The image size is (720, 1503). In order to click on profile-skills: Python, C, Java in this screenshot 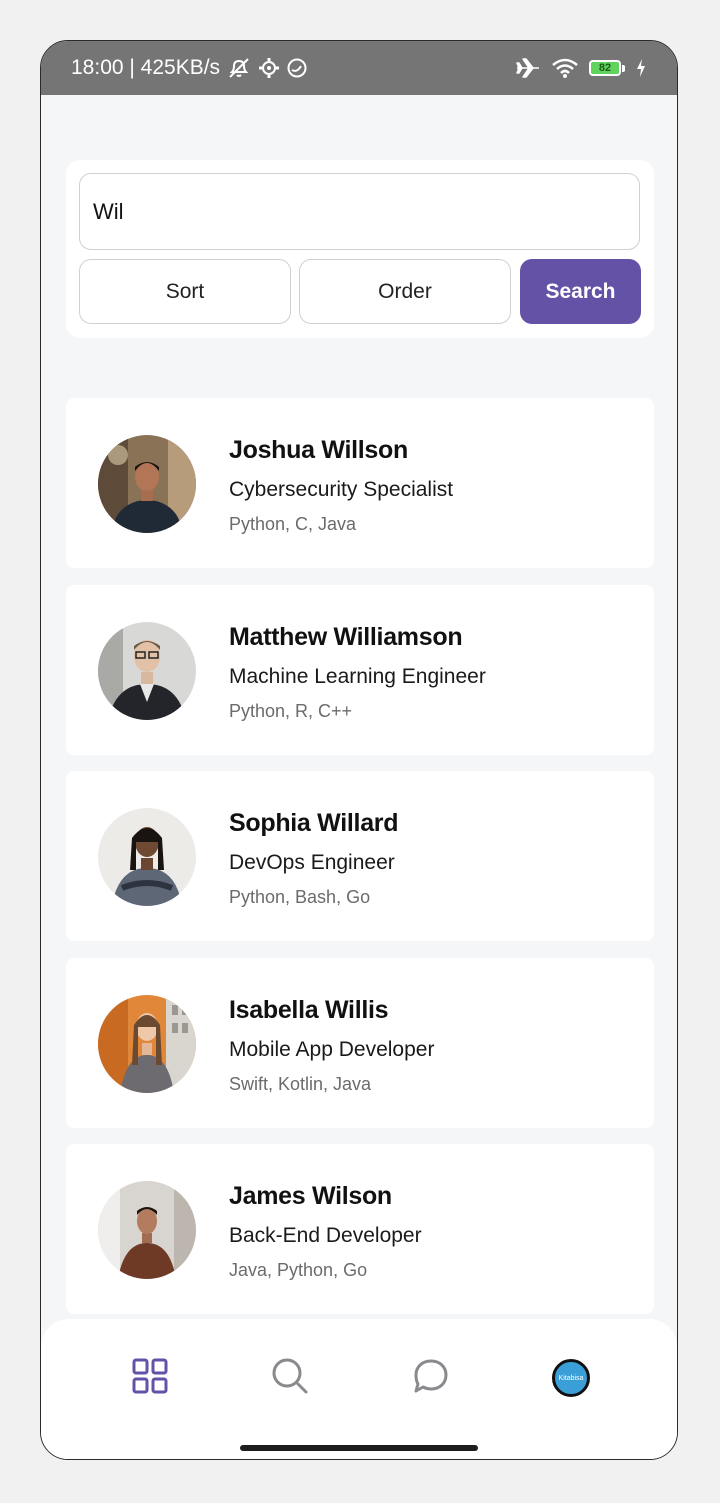, I will do `click(293, 524)`.